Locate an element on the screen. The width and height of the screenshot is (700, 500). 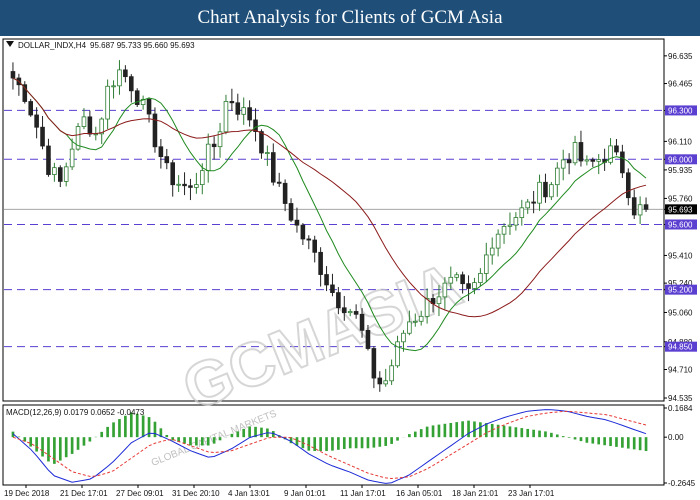
price-tick-label: 96.000 is located at coordinates (680, 159).